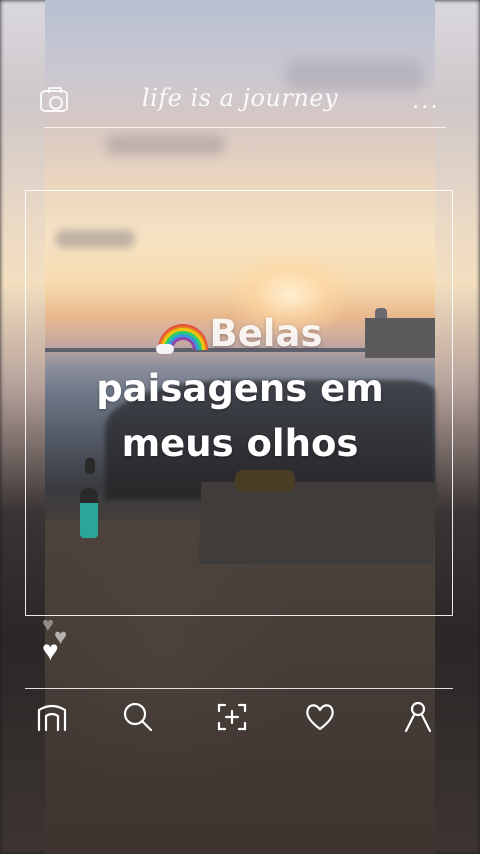  I want to click on caption-line-1: Belas, so click(240, 333).